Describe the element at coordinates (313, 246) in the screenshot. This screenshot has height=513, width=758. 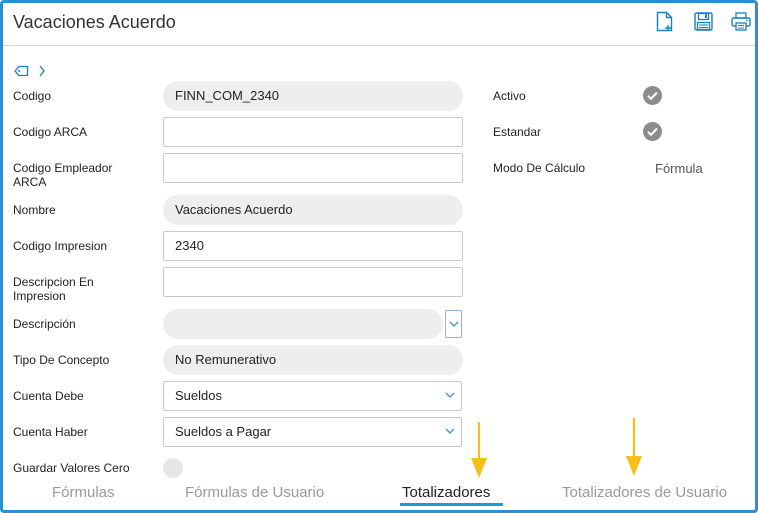
I see `codigo-impresion-input: 2340` at that location.